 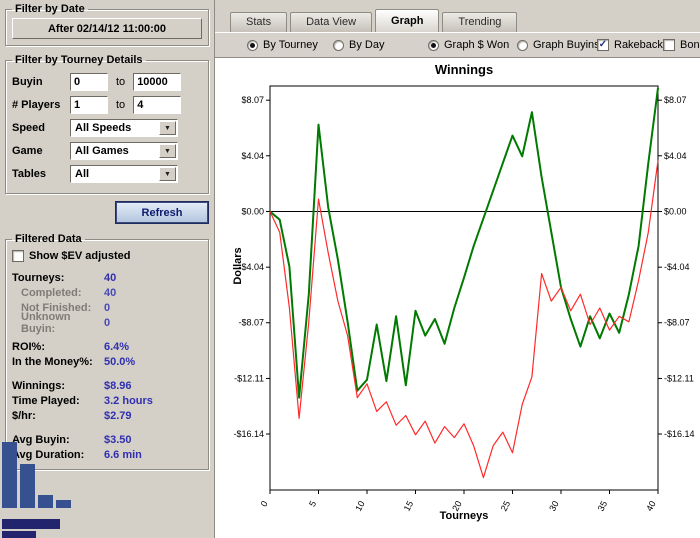 I want to click on players-row: # Players to, so click(x=107, y=105).